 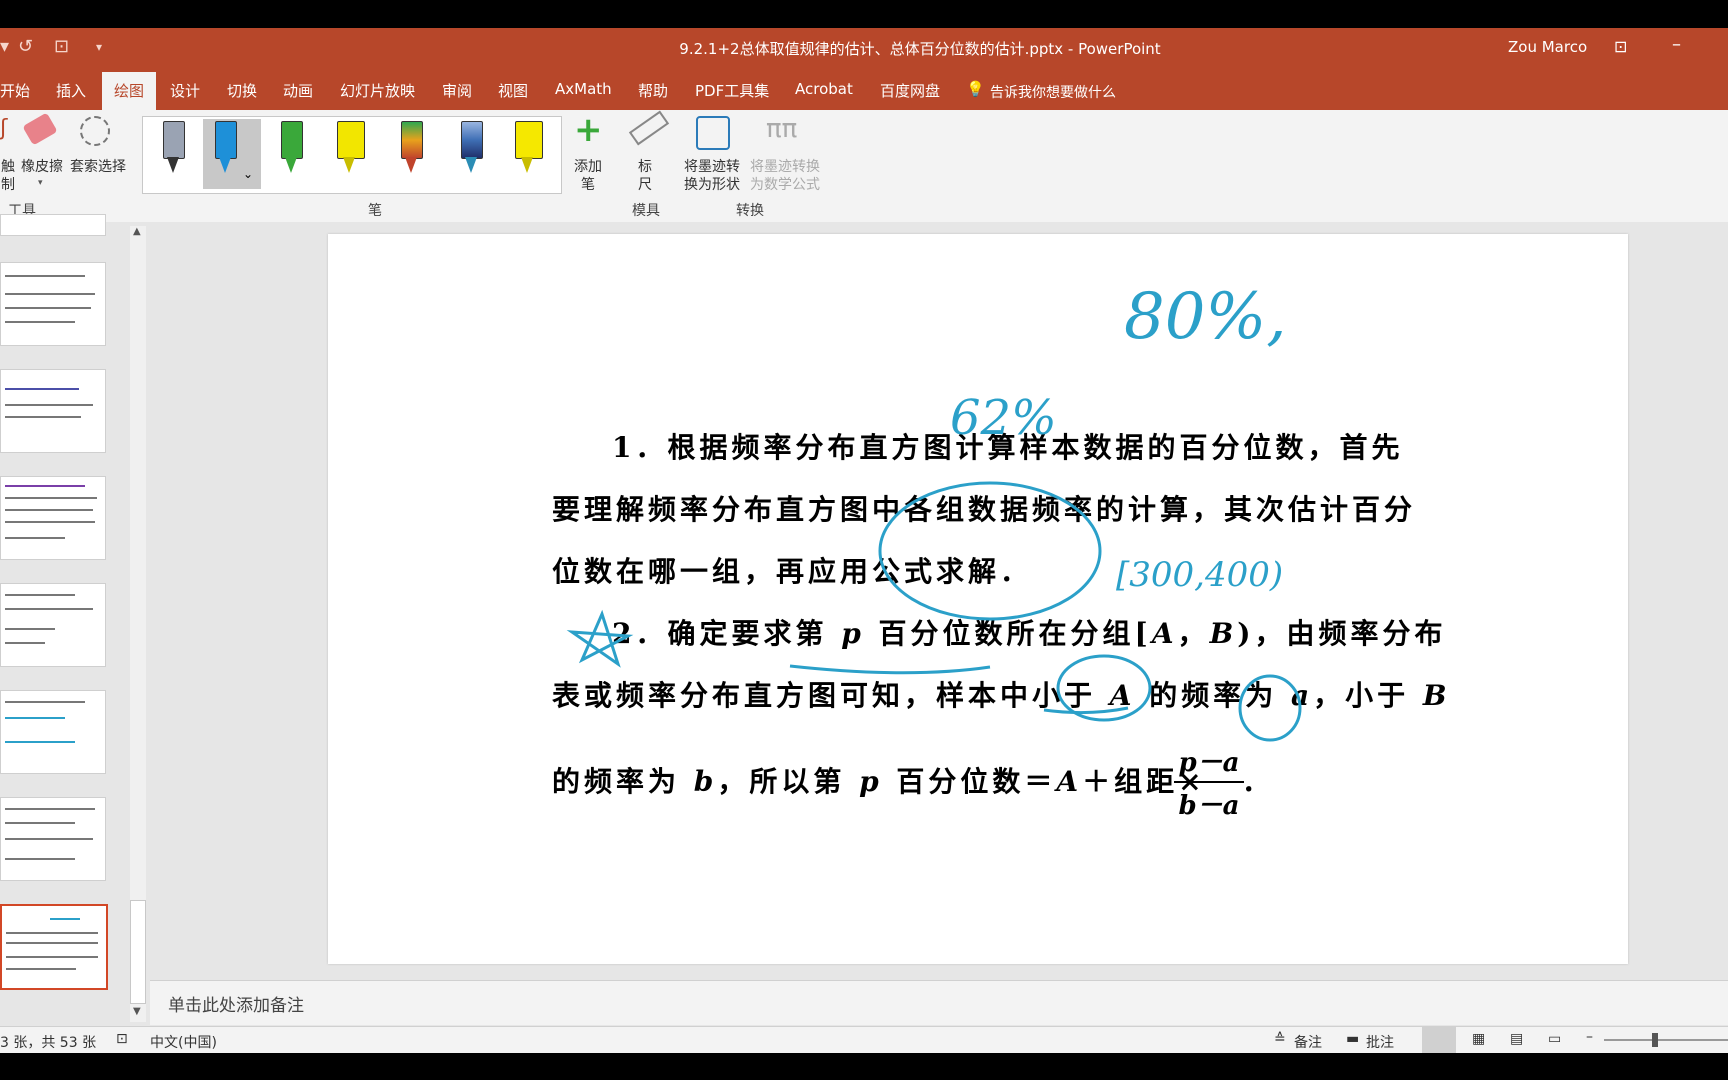 What do you see at coordinates (1516, 1039) in the screenshot?
I see `reading-view-icon: ▤` at bounding box center [1516, 1039].